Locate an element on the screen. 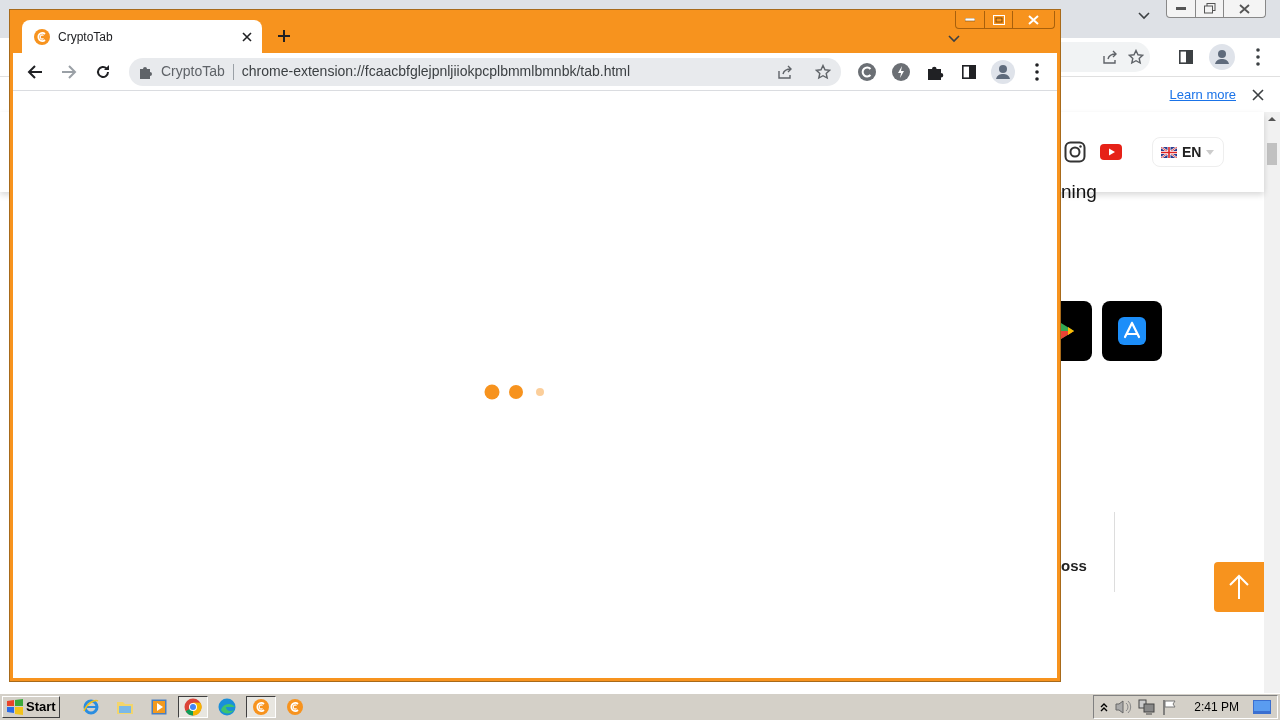 The height and width of the screenshot is (720, 1280). address-bar: CryptoTab chrome-extension://fcaacbfglejpnljiiokpcplbmmlbmnbk/tab.html is located at coordinates (485, 71).